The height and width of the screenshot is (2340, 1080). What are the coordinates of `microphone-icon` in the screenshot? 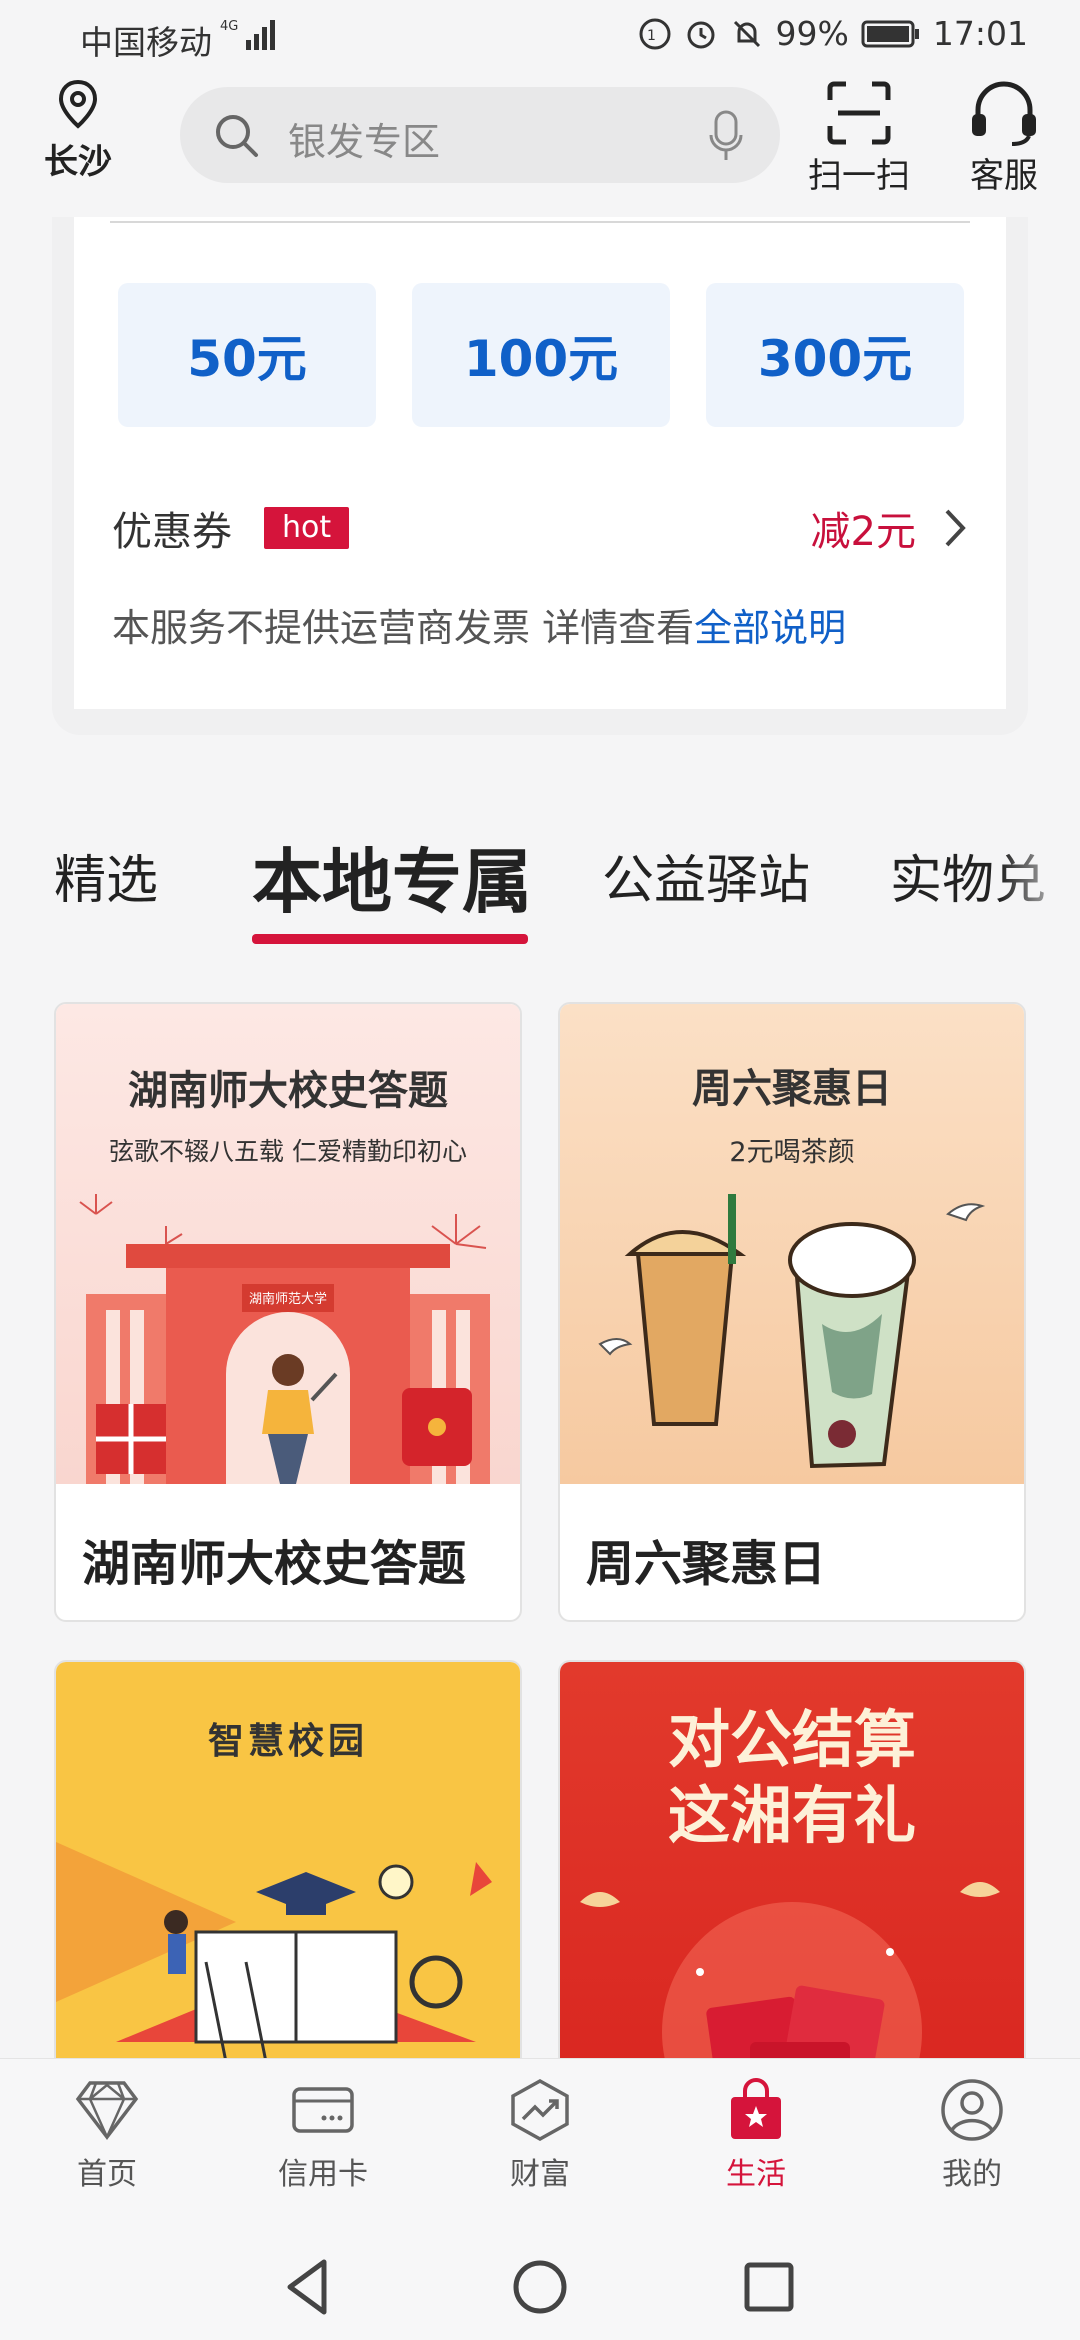 It's located at (726, 136).